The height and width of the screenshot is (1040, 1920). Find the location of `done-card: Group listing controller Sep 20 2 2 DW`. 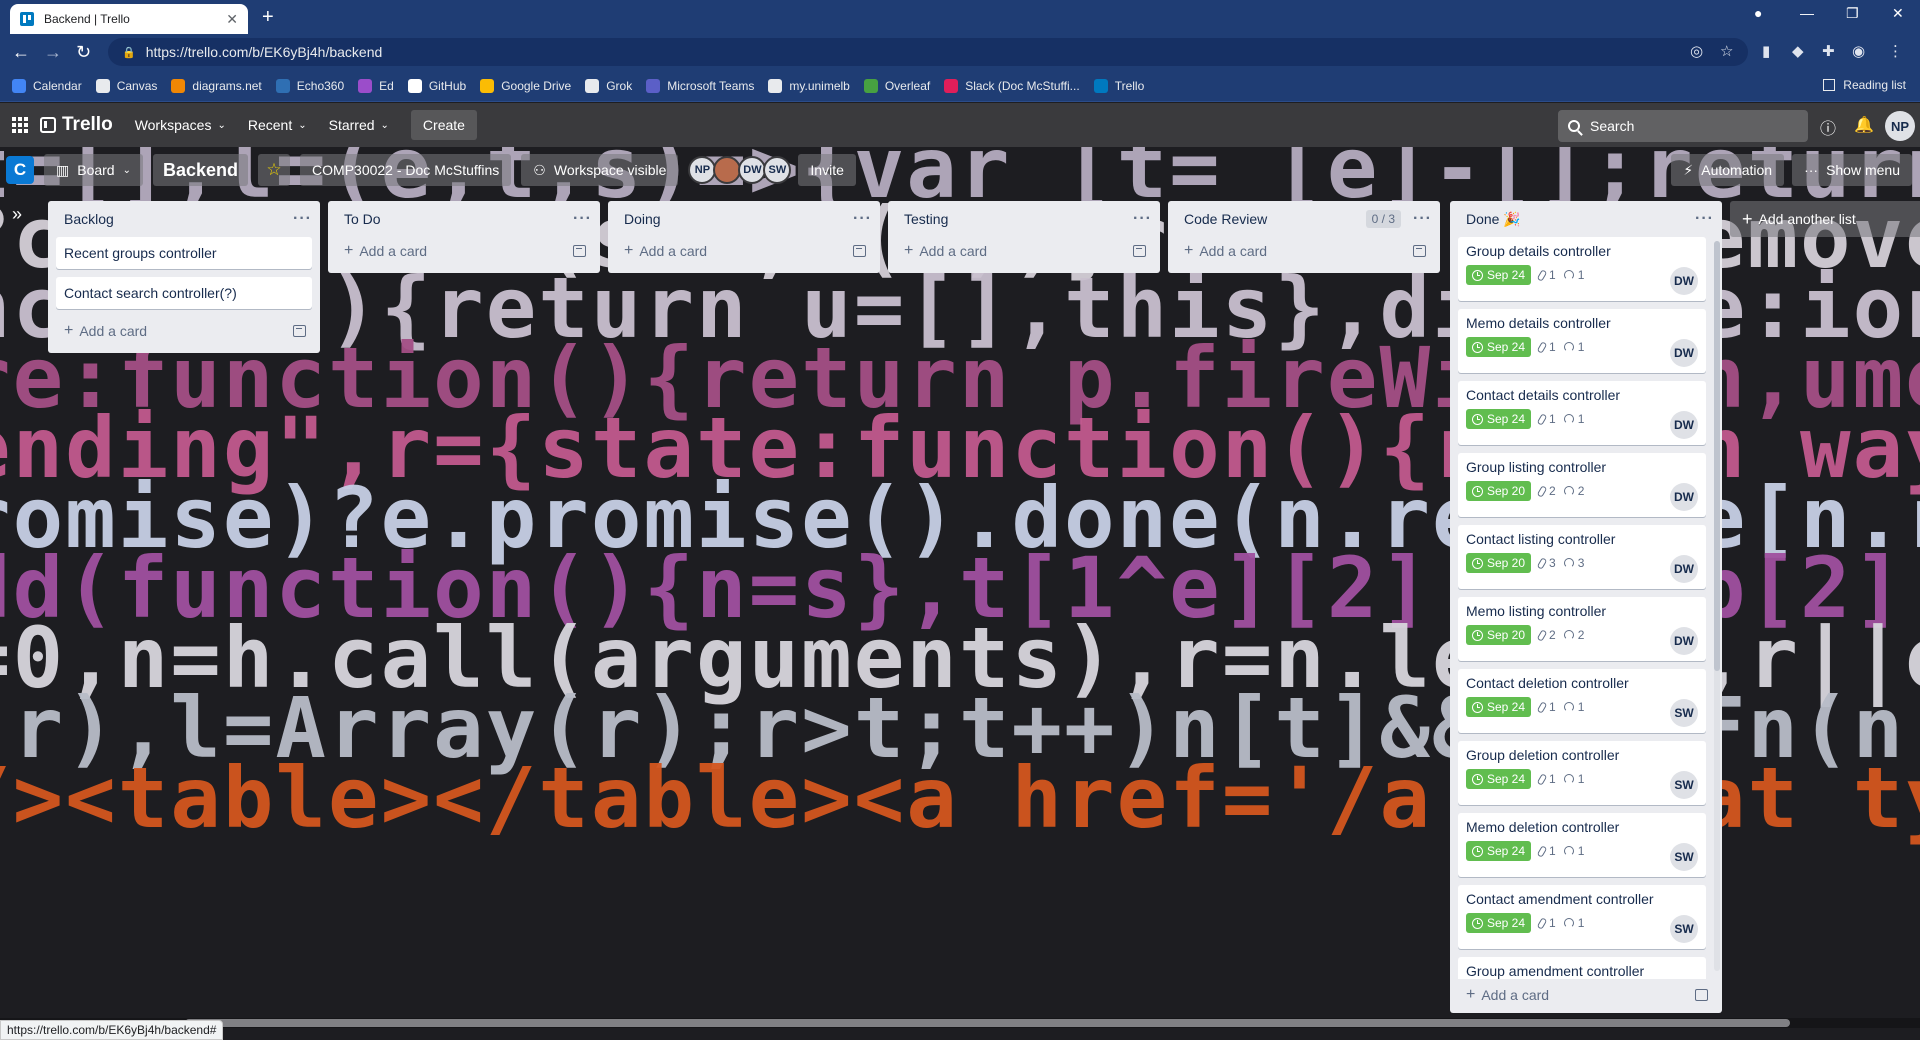

done-card: Group listing controller Sep 20 2 2 DW is located at coordinates (1582, 485).